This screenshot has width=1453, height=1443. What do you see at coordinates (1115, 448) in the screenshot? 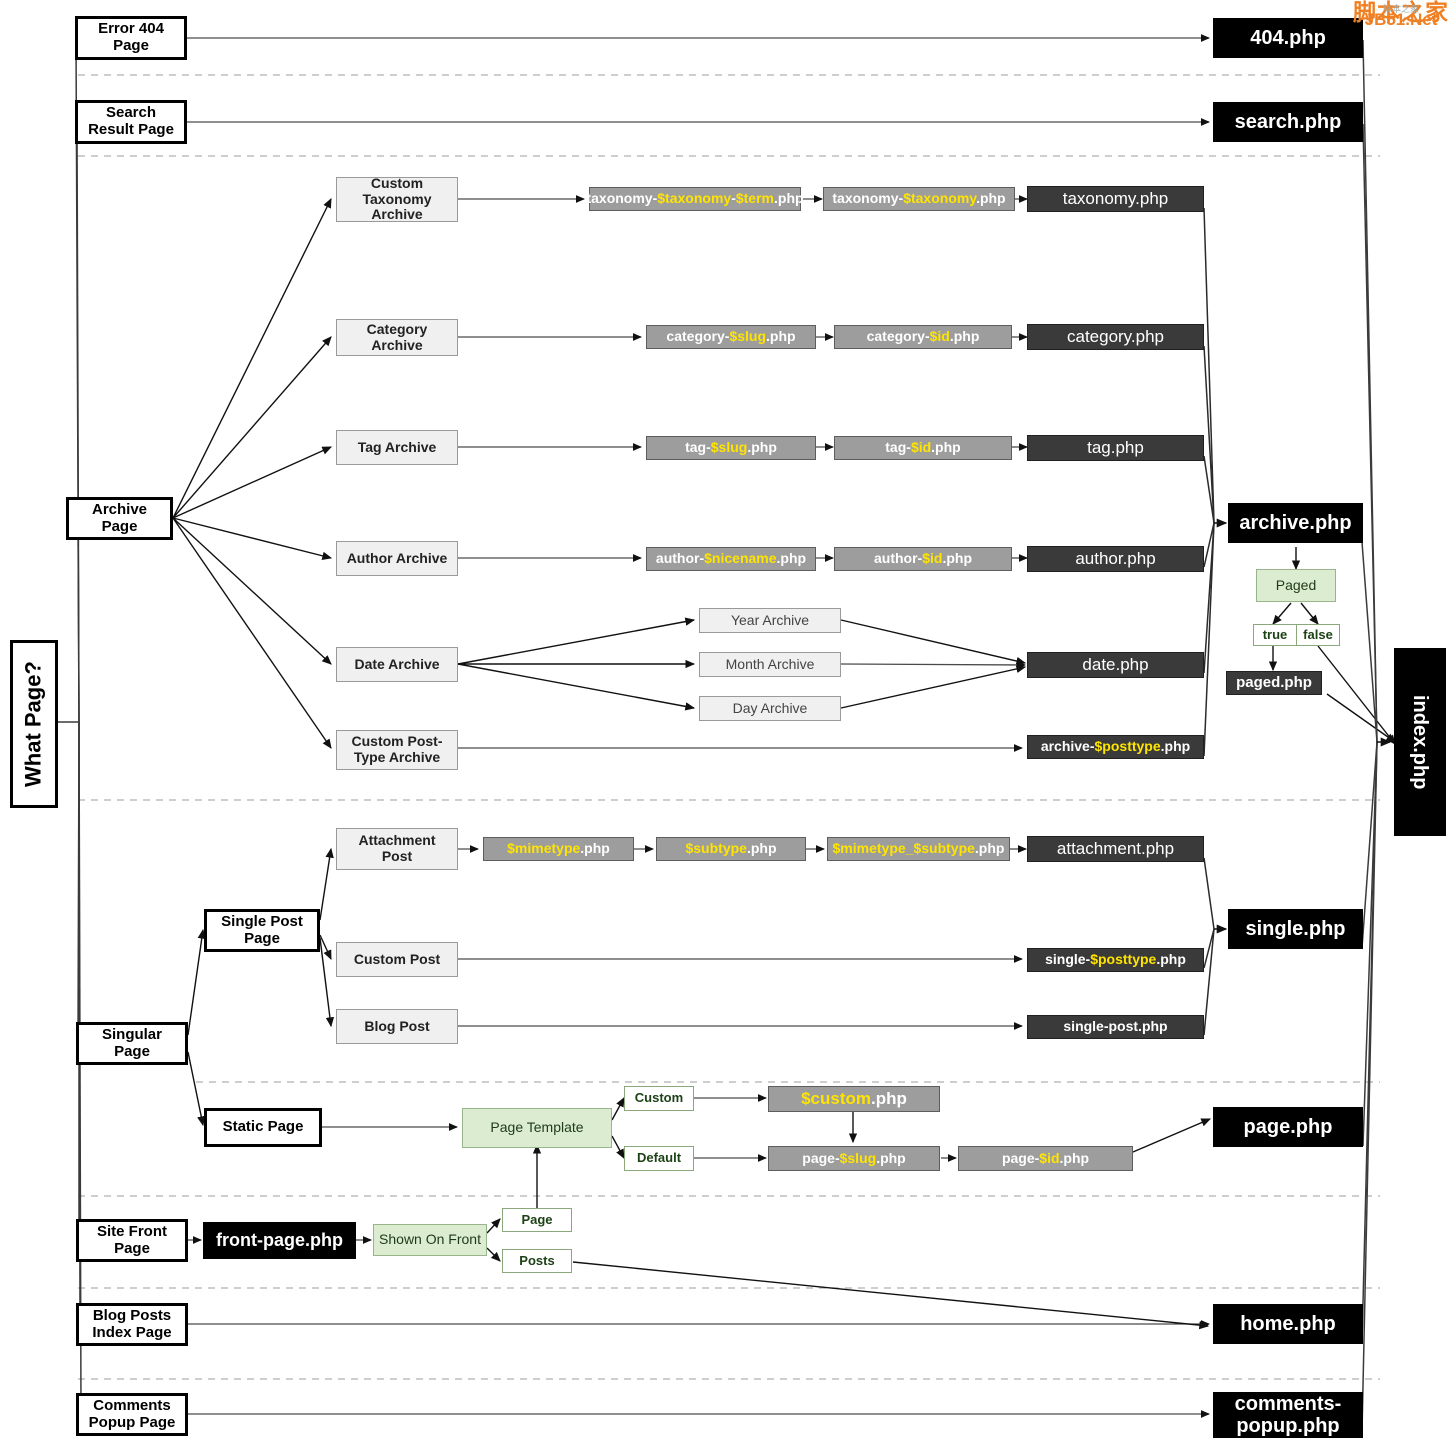
I see `template-tag-php: tag.php` at bounding box center [1115, 448].